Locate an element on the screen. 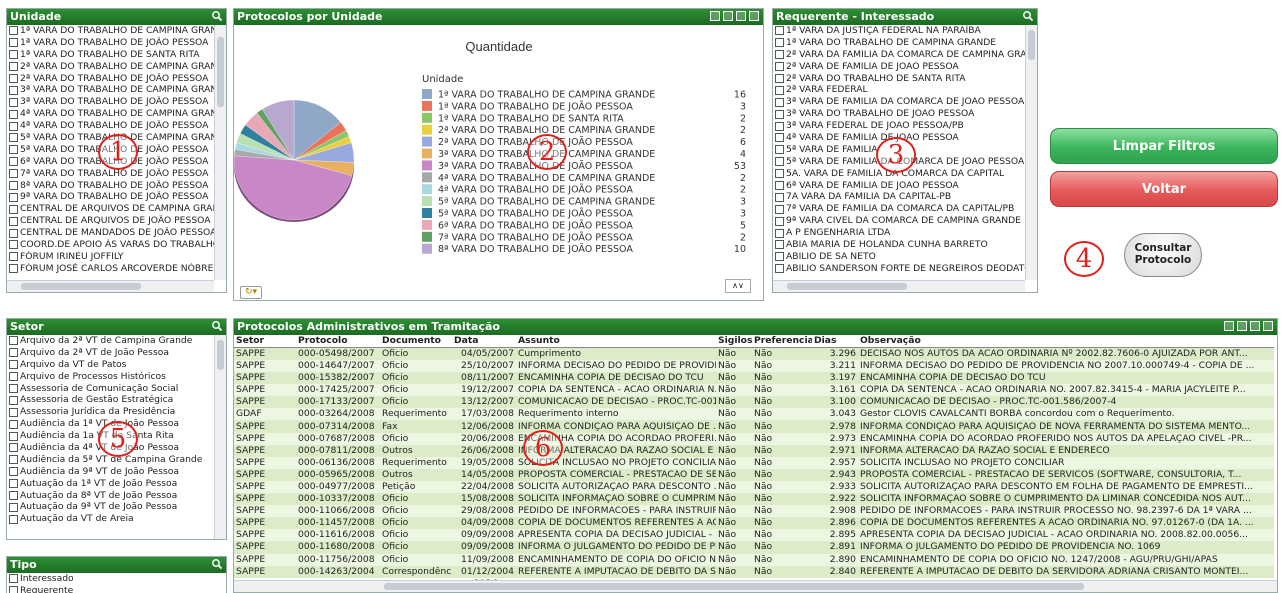  voltar-button: Voltar is located at coordinates (1164, 189).